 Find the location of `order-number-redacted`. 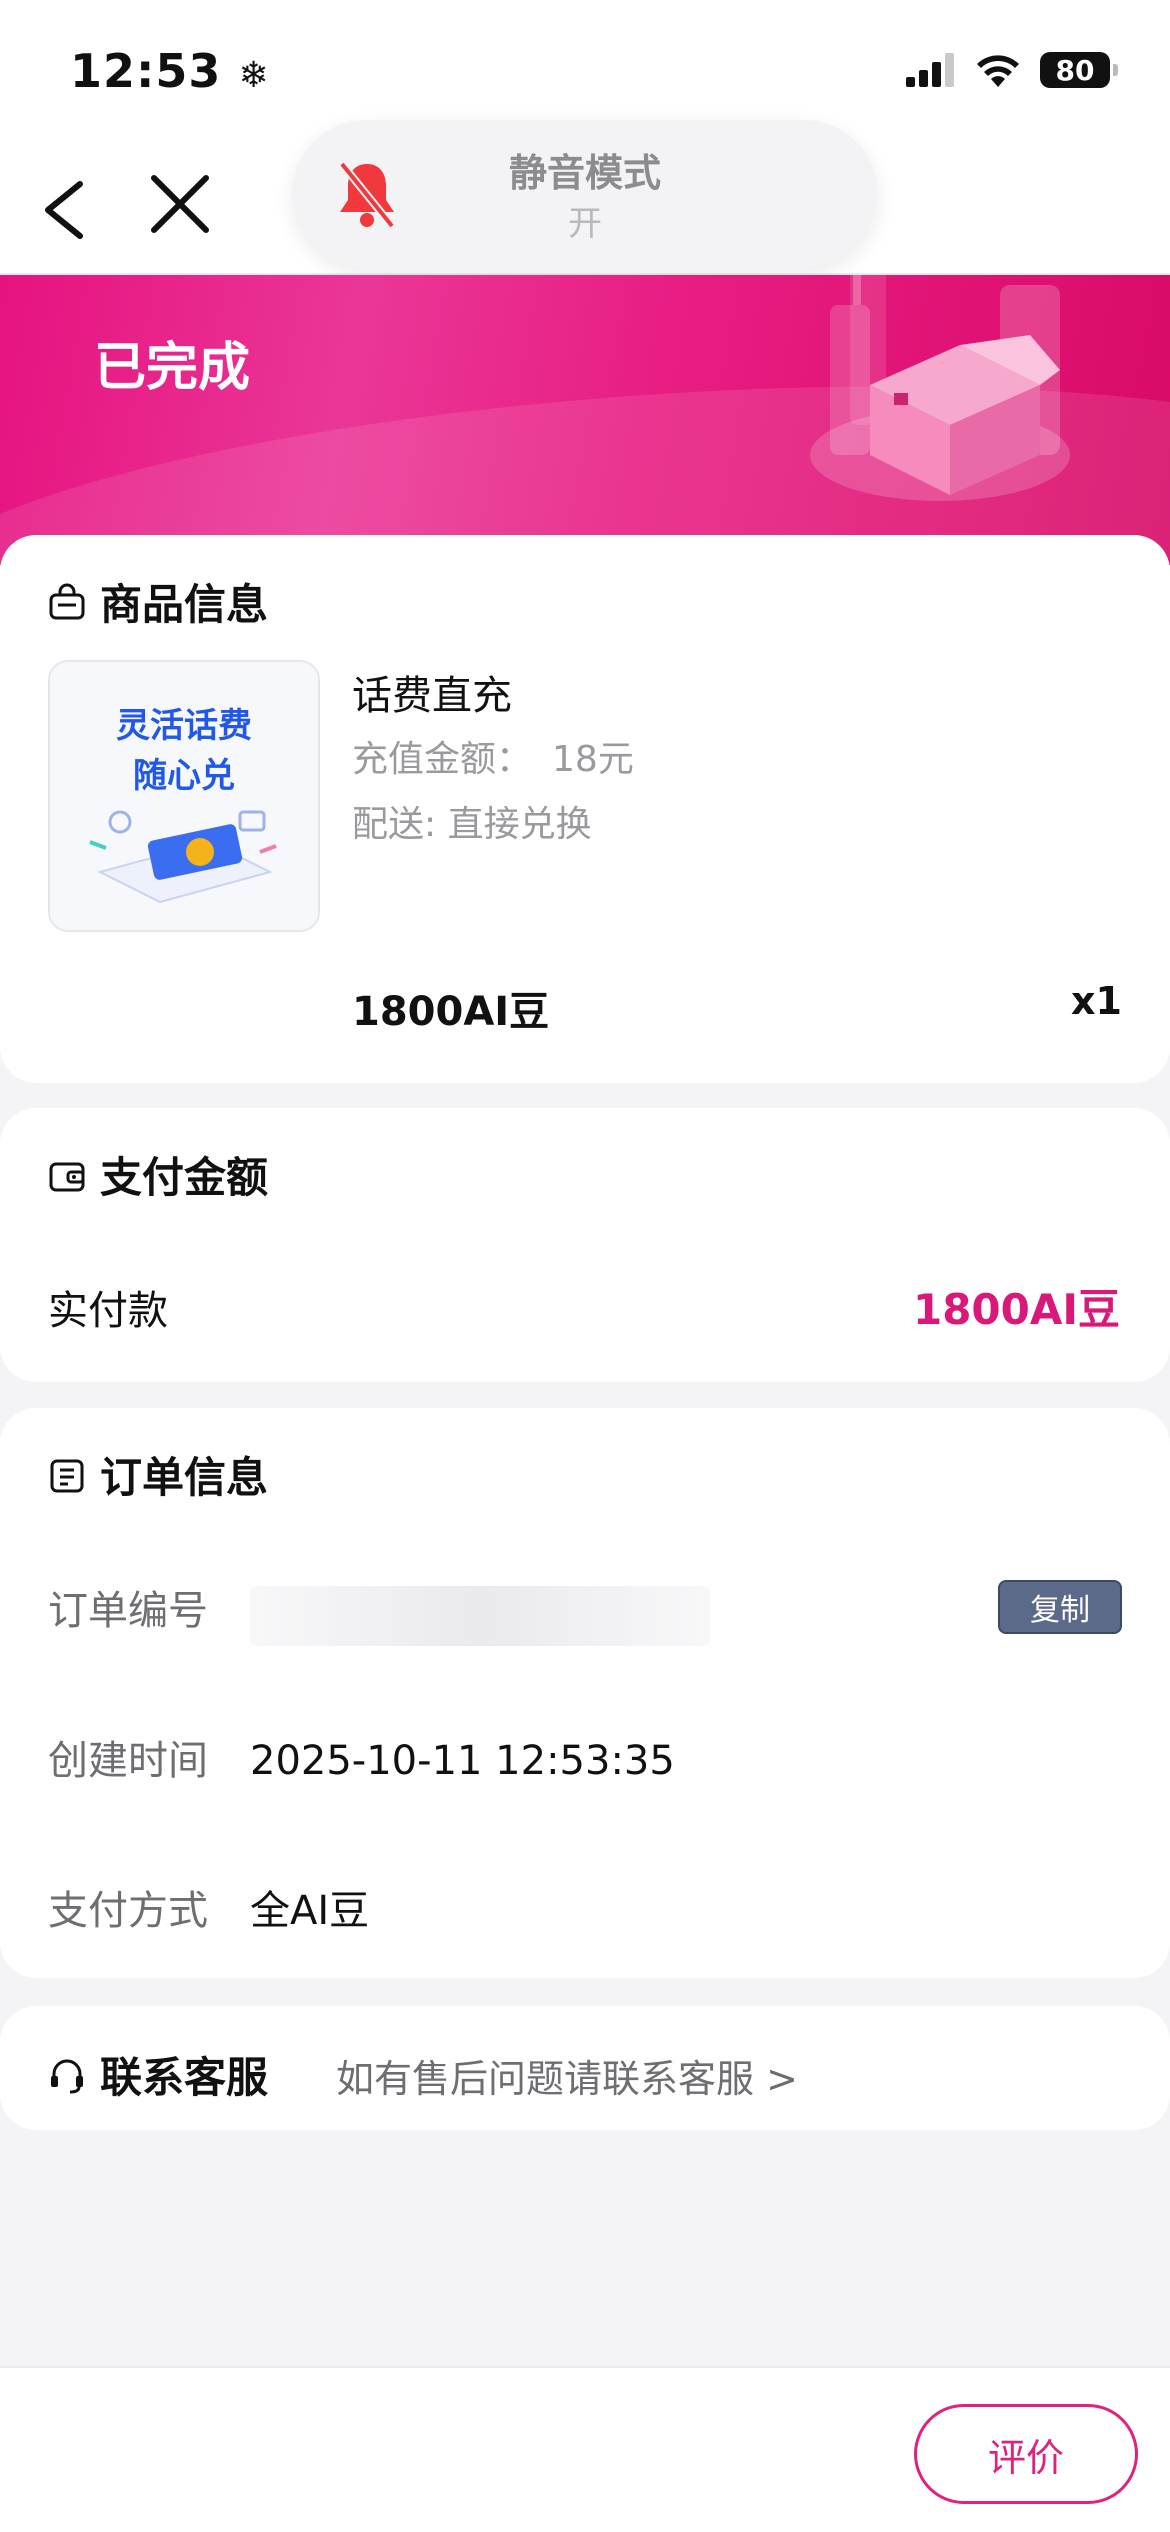

order-number-redacted is located at coordinates (480, 1616).